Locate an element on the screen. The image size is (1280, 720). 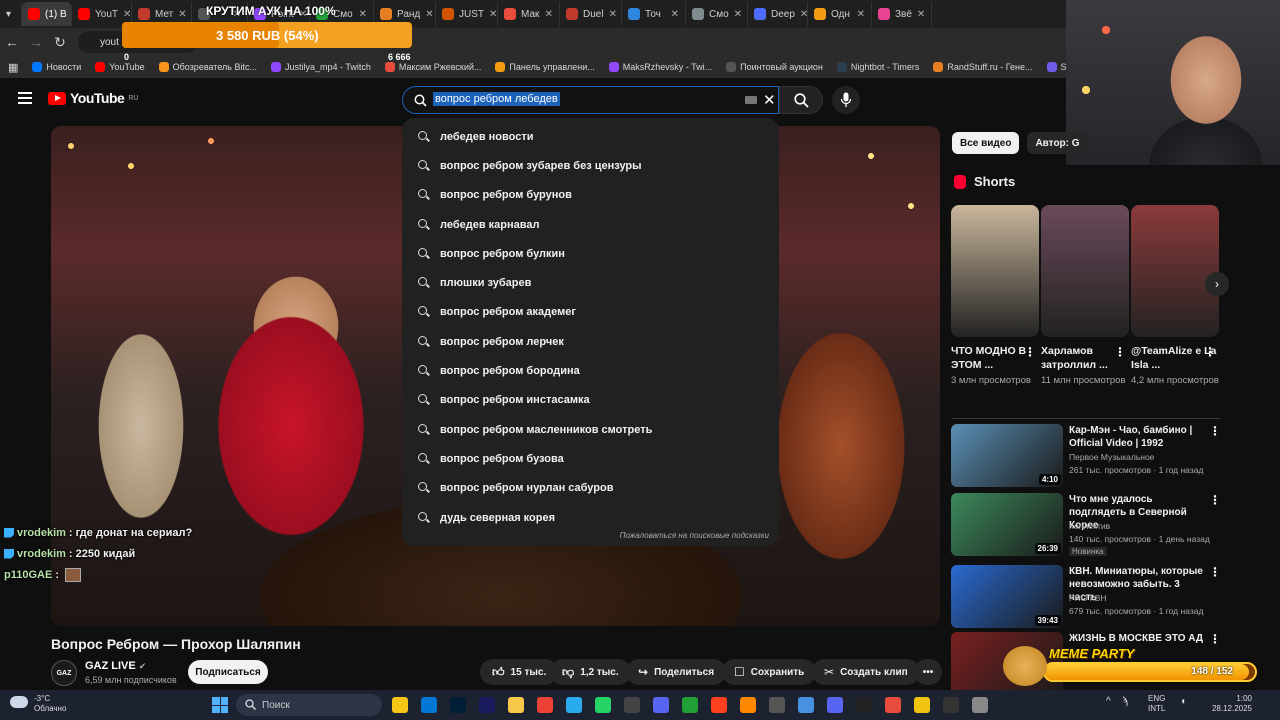
report-suggestions-link: Пожаловаться на поисковые подсказки is located at coordinates (694, 535).